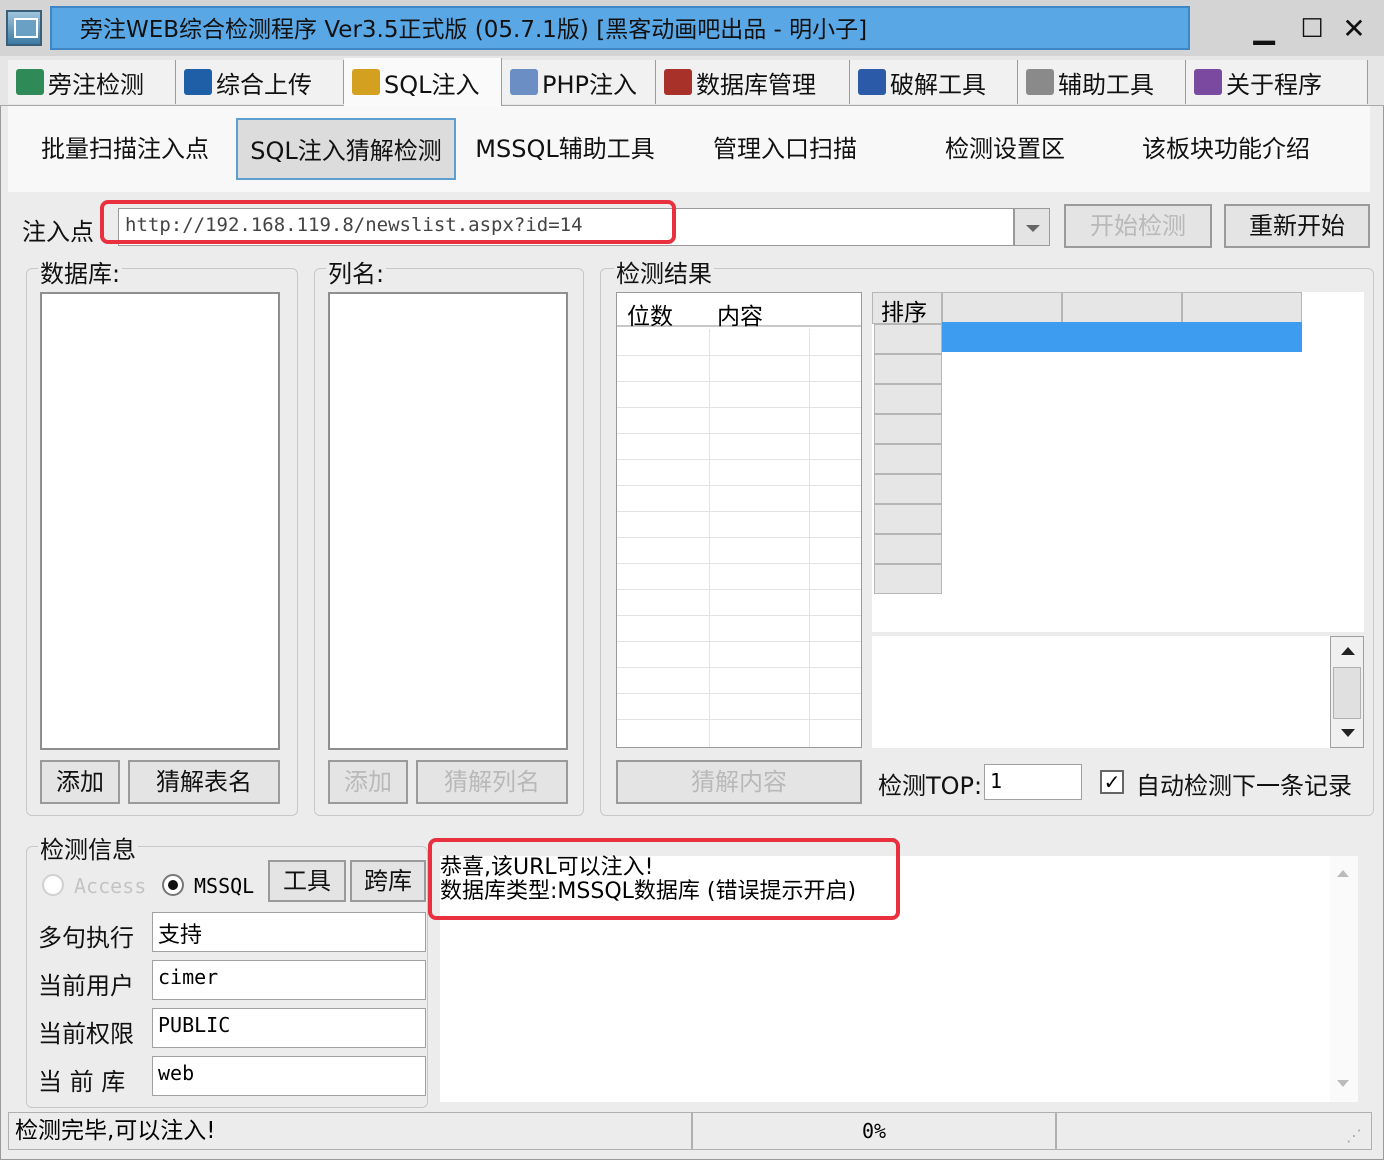 This screenshot has width=1384, height=1160. Describe the element at coordinates (930, 786) in the screenshot. I see `top-label: 检测TOP:` at that location.